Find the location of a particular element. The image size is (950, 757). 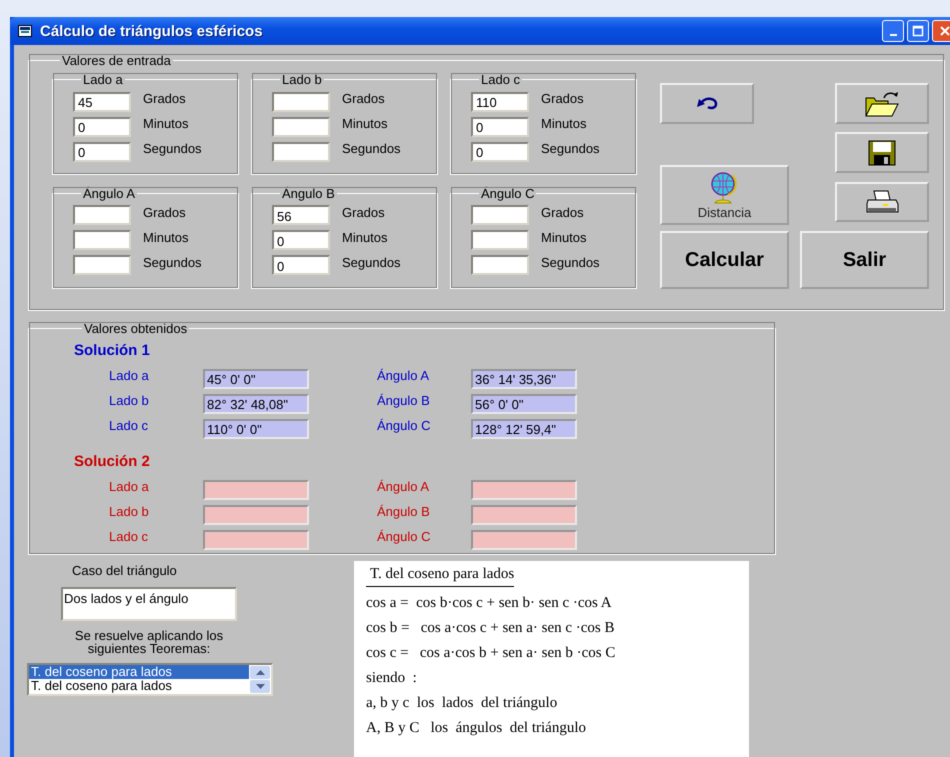

save-button is located at coordinates (882, 152).